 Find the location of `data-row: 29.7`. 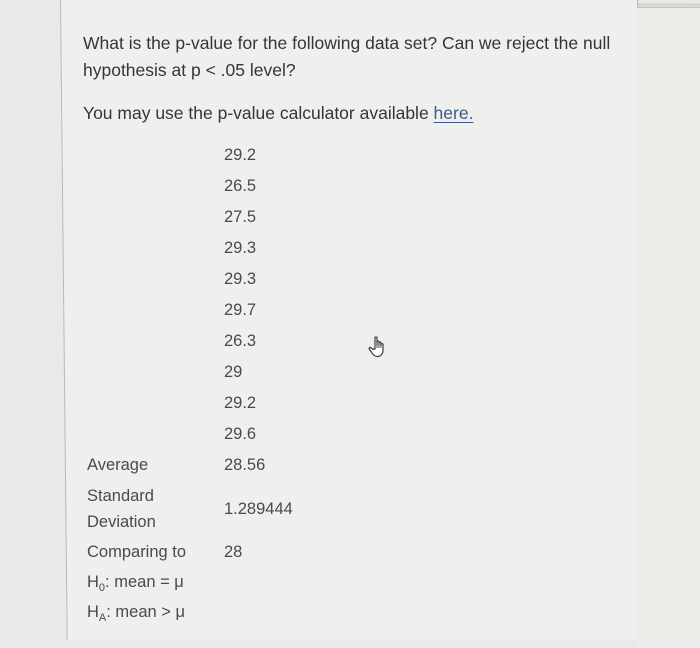

data-row: 29.7 is located at coordinates (190, 310).